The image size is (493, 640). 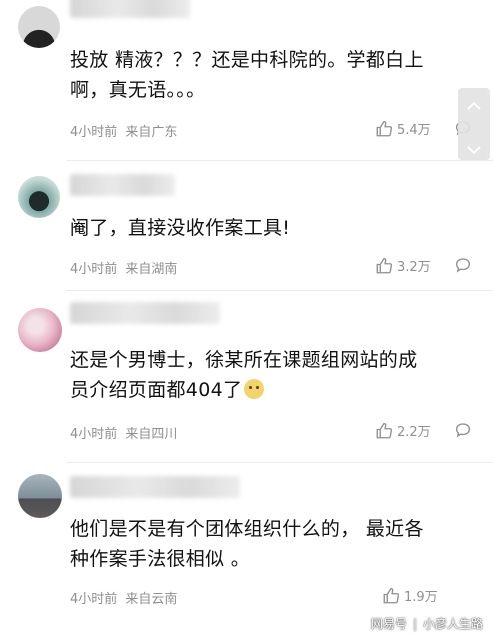 I want to click on comment-text-line: 啊，真无语。。。, so click(x=138, y=90).